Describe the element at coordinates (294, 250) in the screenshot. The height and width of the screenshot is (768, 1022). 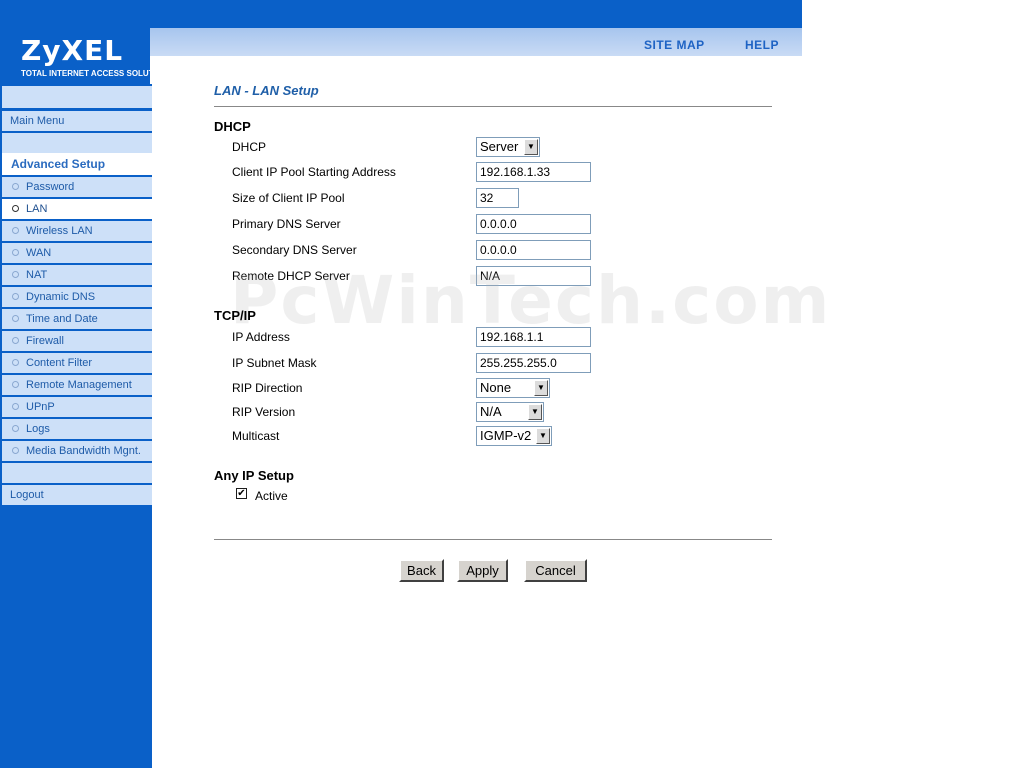
I see `secondary-dns-label: Secondary DNS Server` at that location.